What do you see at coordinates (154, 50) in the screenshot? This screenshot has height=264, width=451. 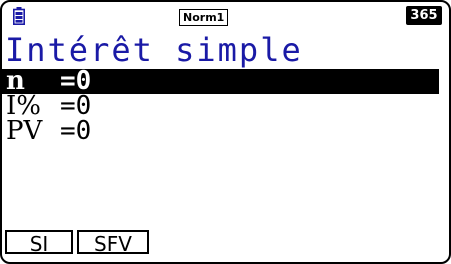 I see `screen-title: Intérêt simple` at bounding box center [154, 50].